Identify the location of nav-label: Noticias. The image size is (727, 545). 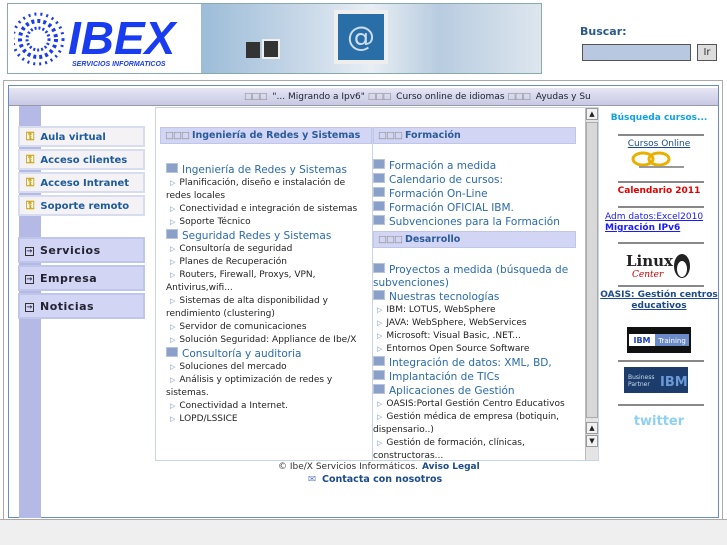
(67, 306).